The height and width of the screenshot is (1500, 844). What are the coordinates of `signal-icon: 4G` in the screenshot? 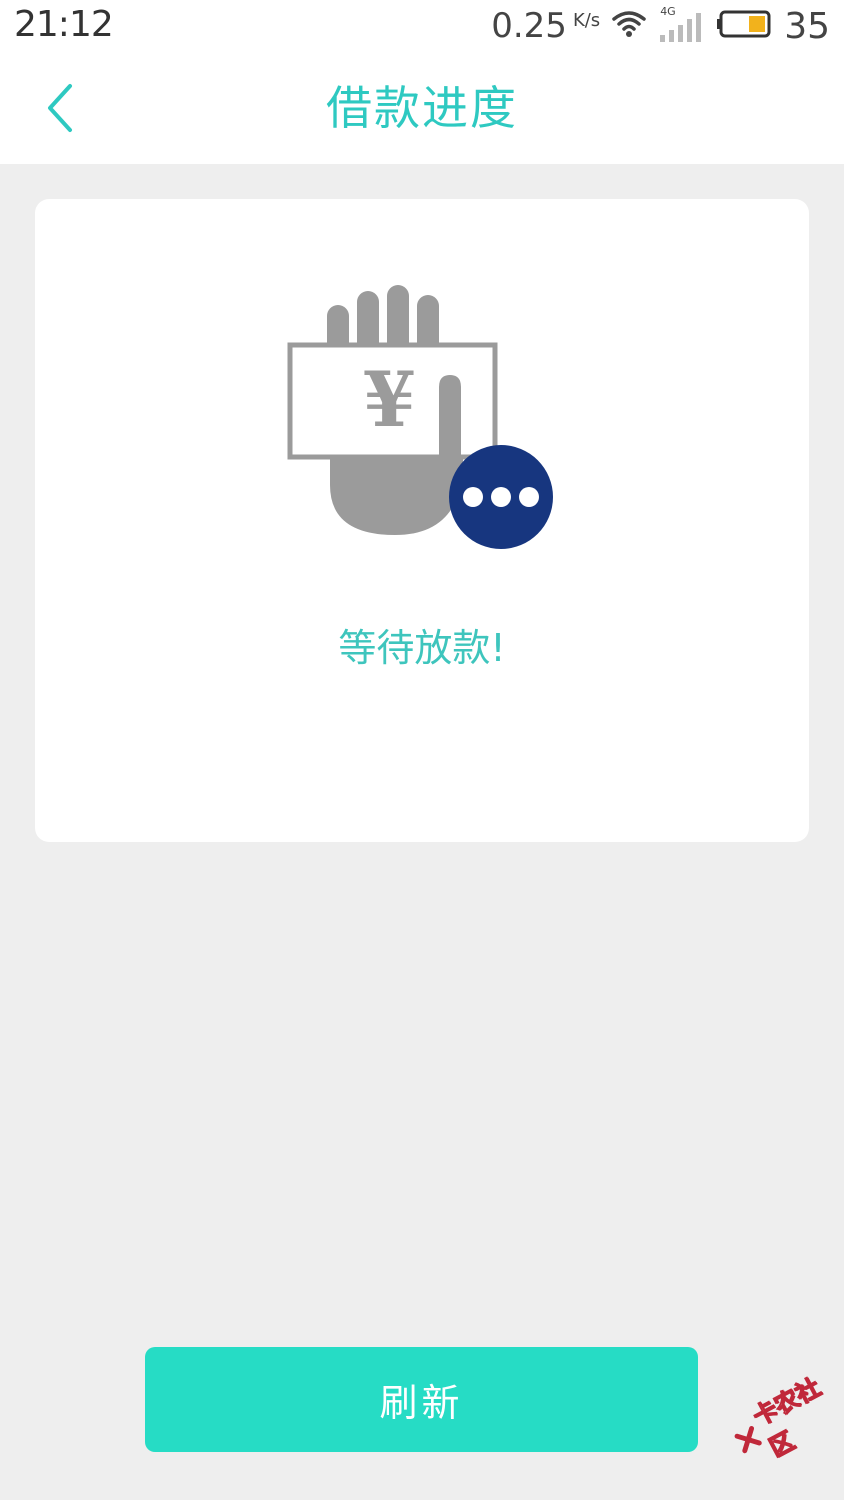 It's located at (681, 24).